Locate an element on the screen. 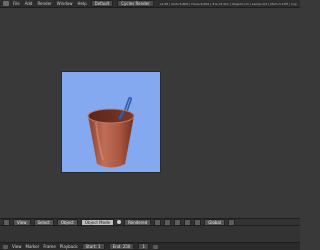 Image resolution: width=320 pixels, height=250 pixels. render-preview is located at coordinates (111, 122).